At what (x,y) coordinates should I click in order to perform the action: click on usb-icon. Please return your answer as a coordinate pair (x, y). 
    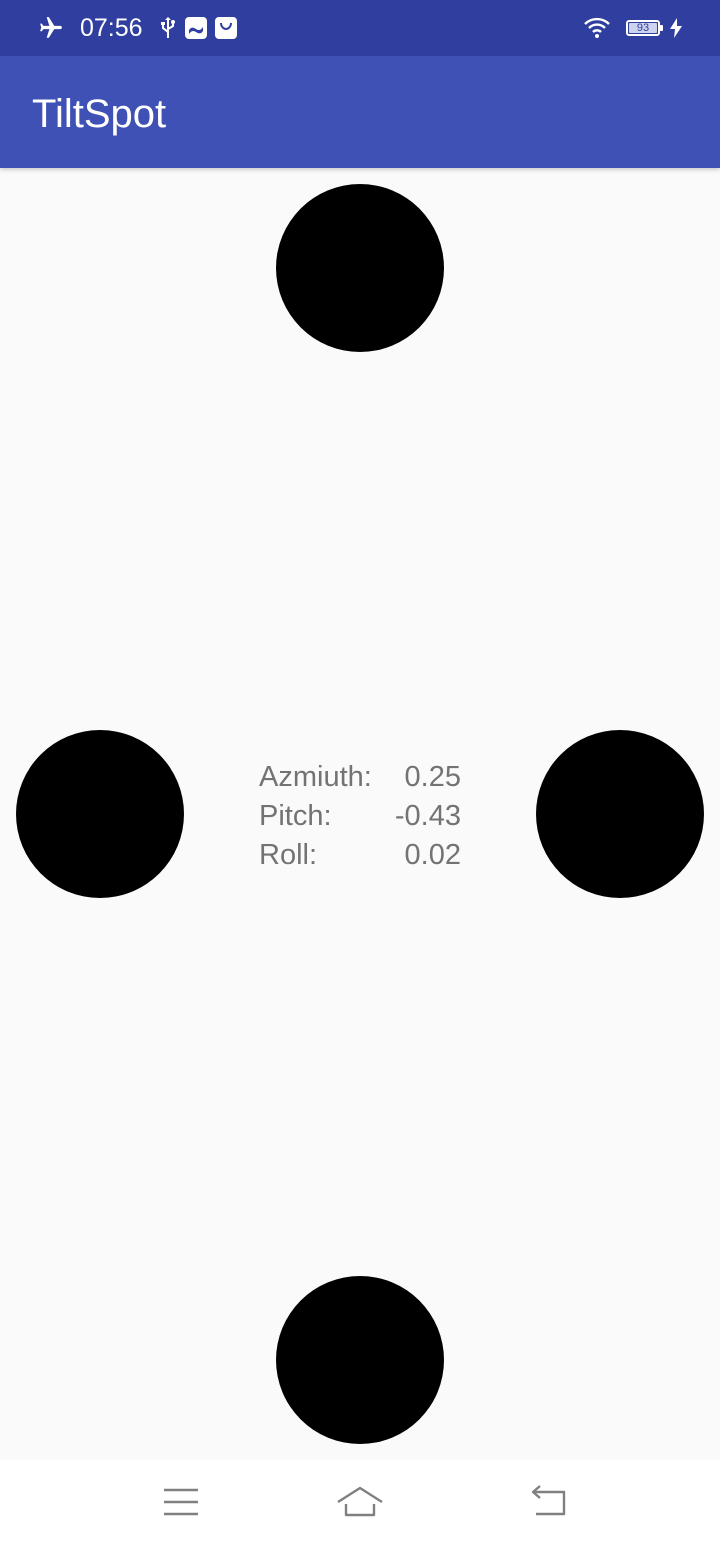
    Looking at the image, I should click on (168, 28).